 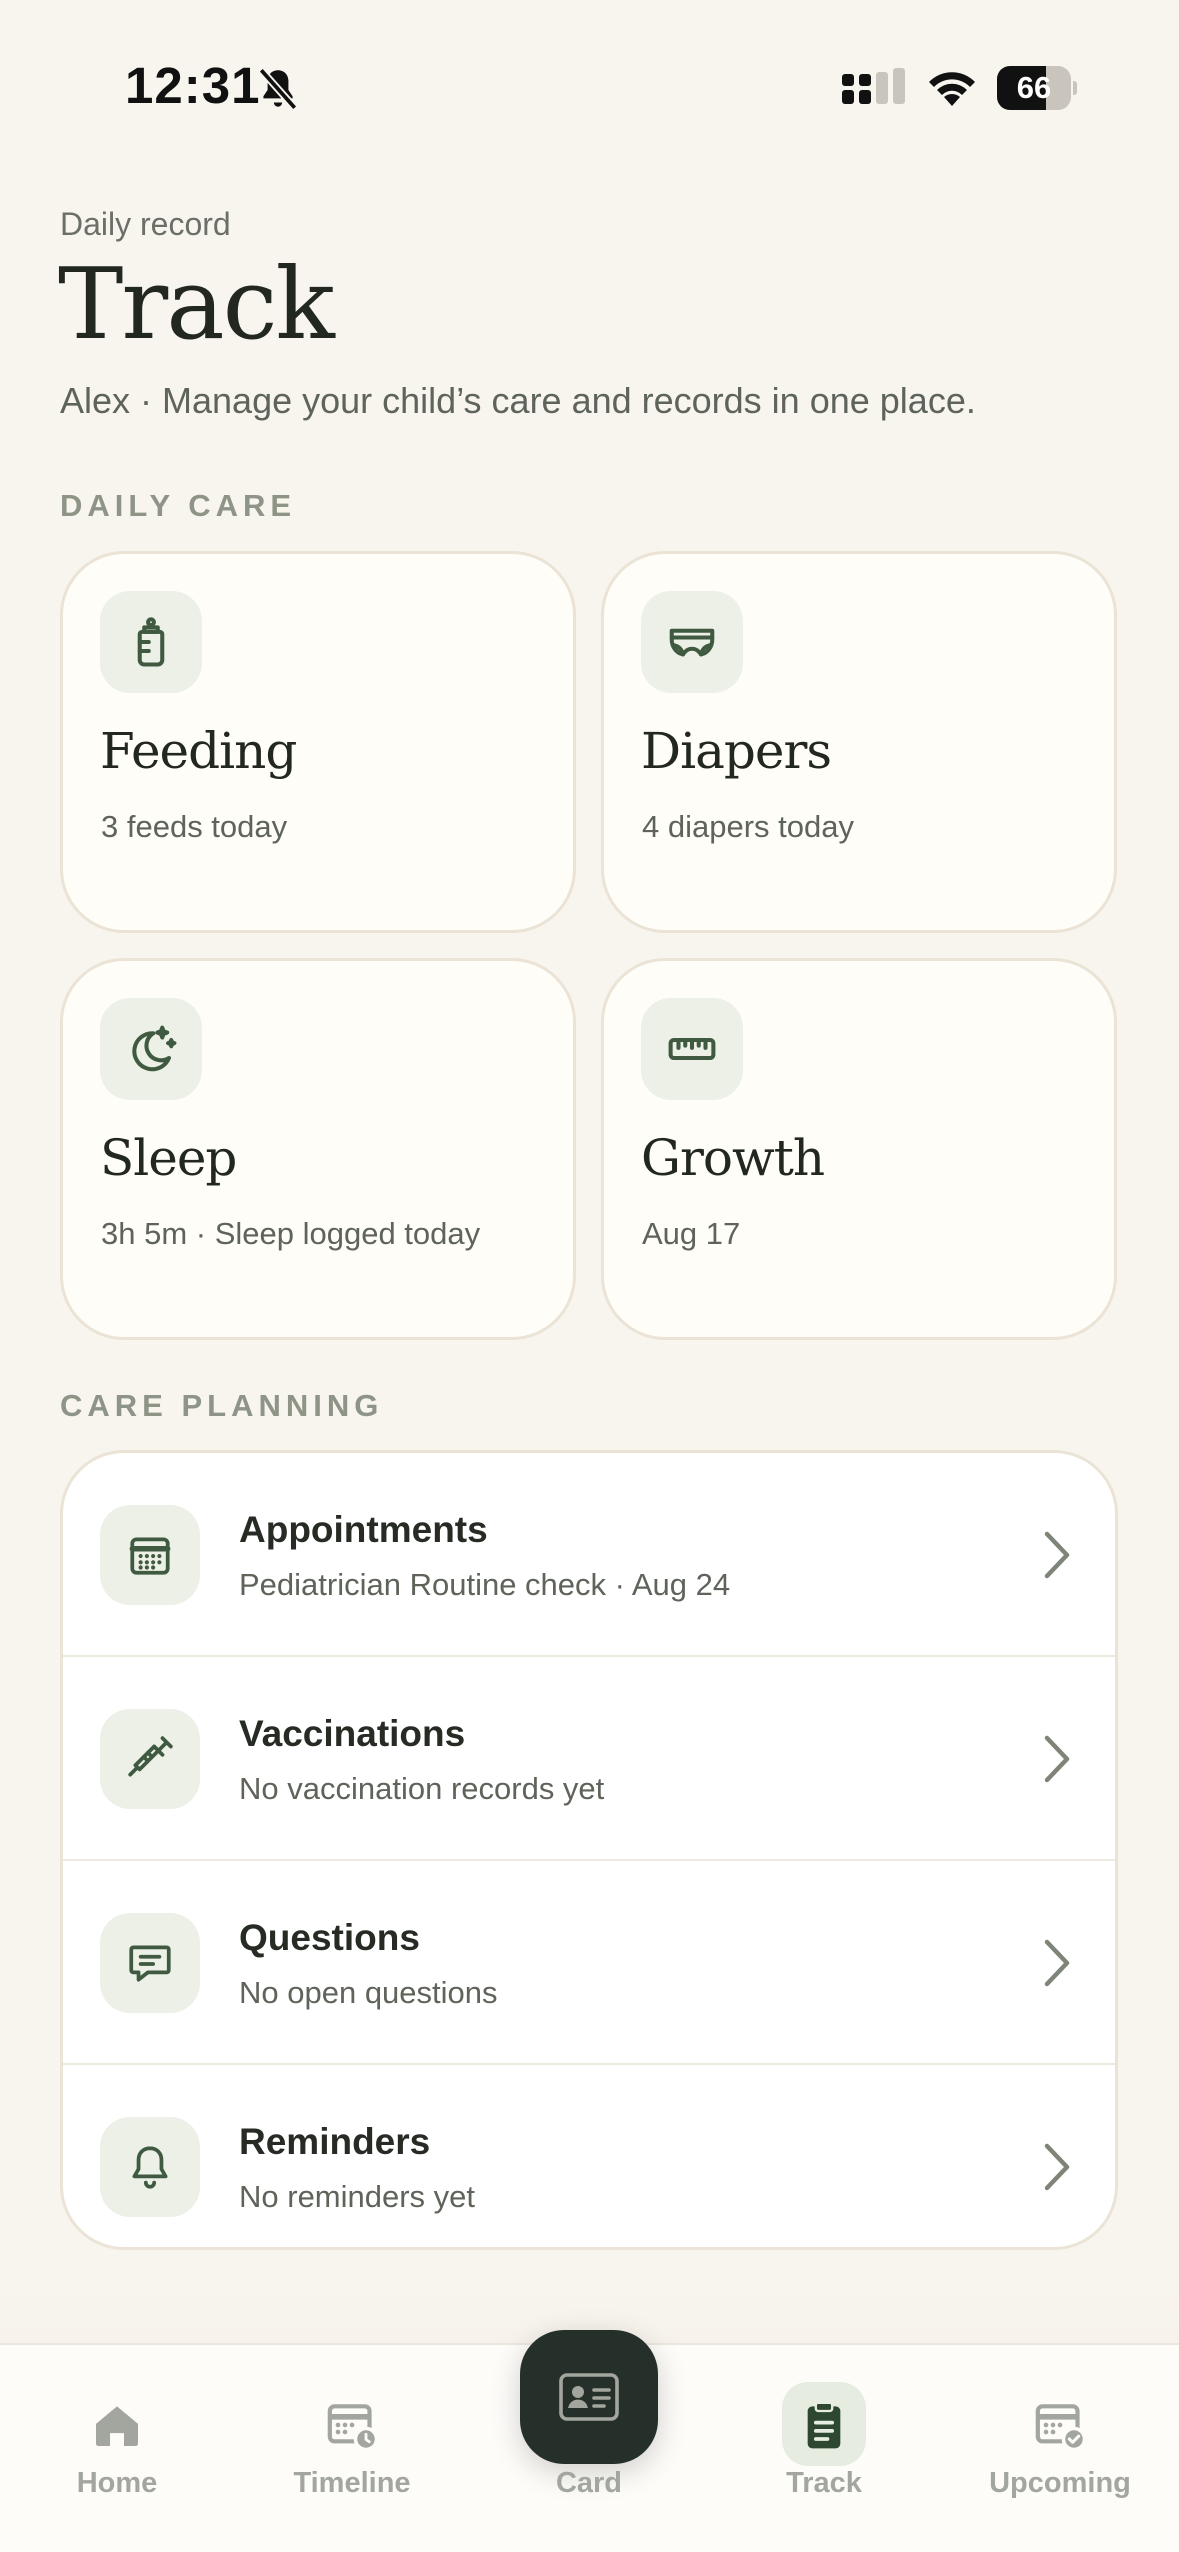 What do you see at coordinates (117, 2483) in the screenshot?
I see `tab-label: Home` at bounding box center [117, 2483].